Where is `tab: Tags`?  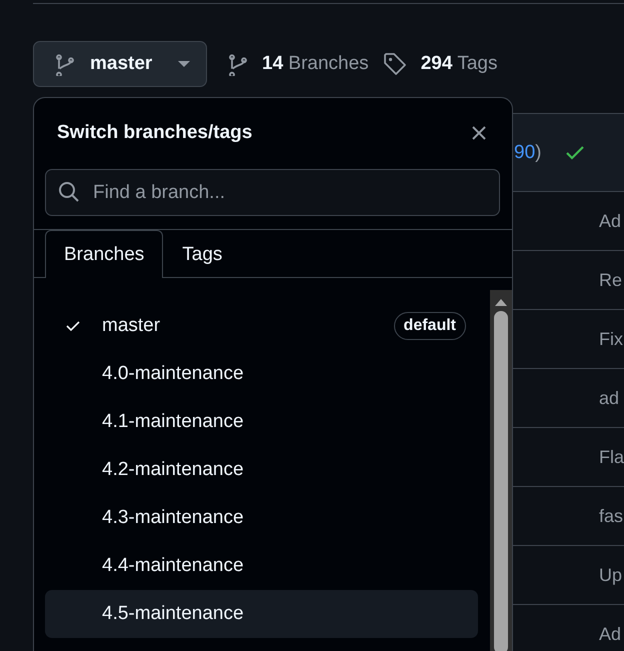
tab: Tags is located at coordinates (202, 254).